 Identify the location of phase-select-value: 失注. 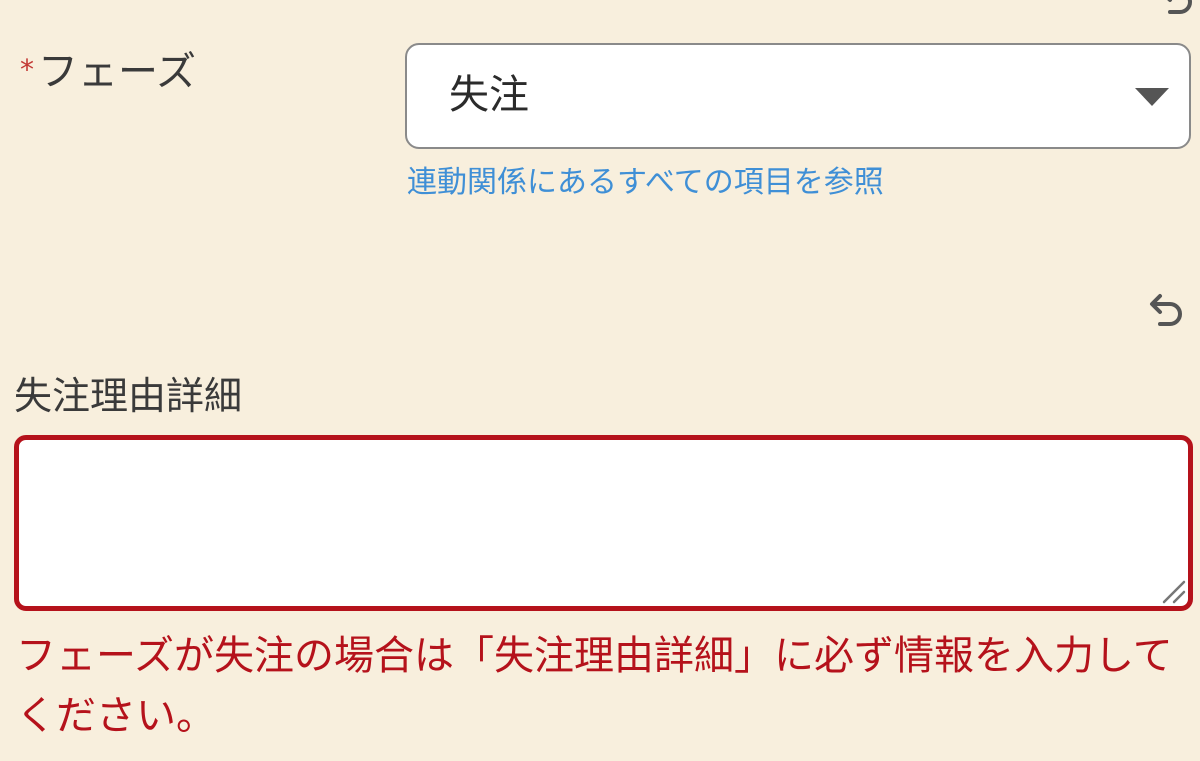
(489, 95).